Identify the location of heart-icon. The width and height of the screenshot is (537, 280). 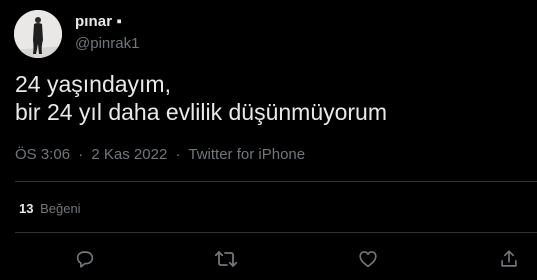
(368, 259).